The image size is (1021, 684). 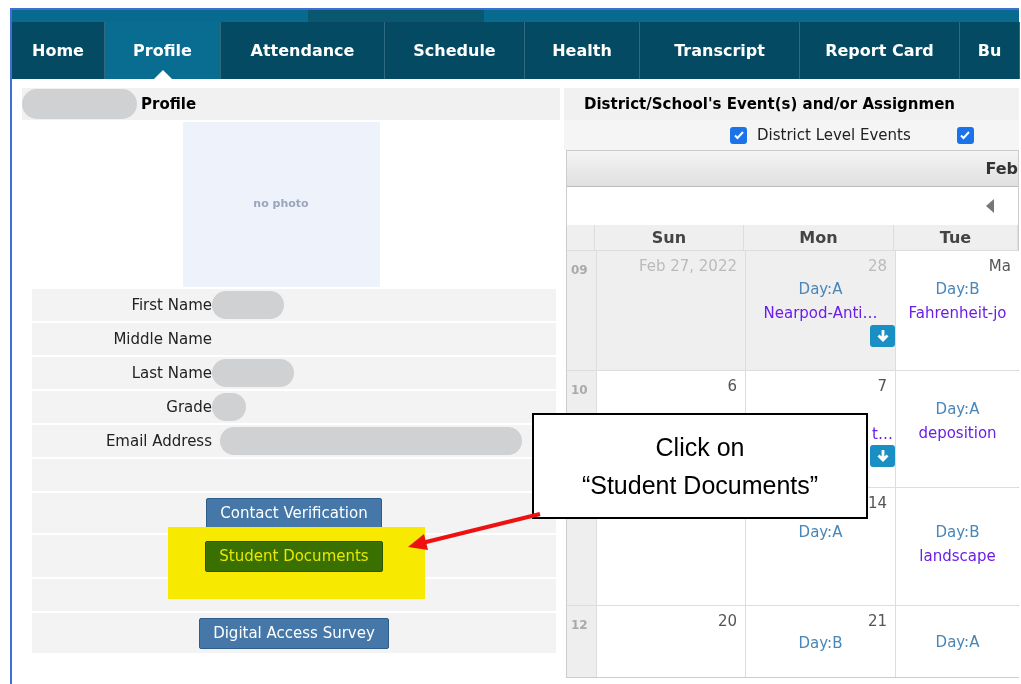 I want to click on callout-text: “Student Documents”, so click(x=700, y=485).